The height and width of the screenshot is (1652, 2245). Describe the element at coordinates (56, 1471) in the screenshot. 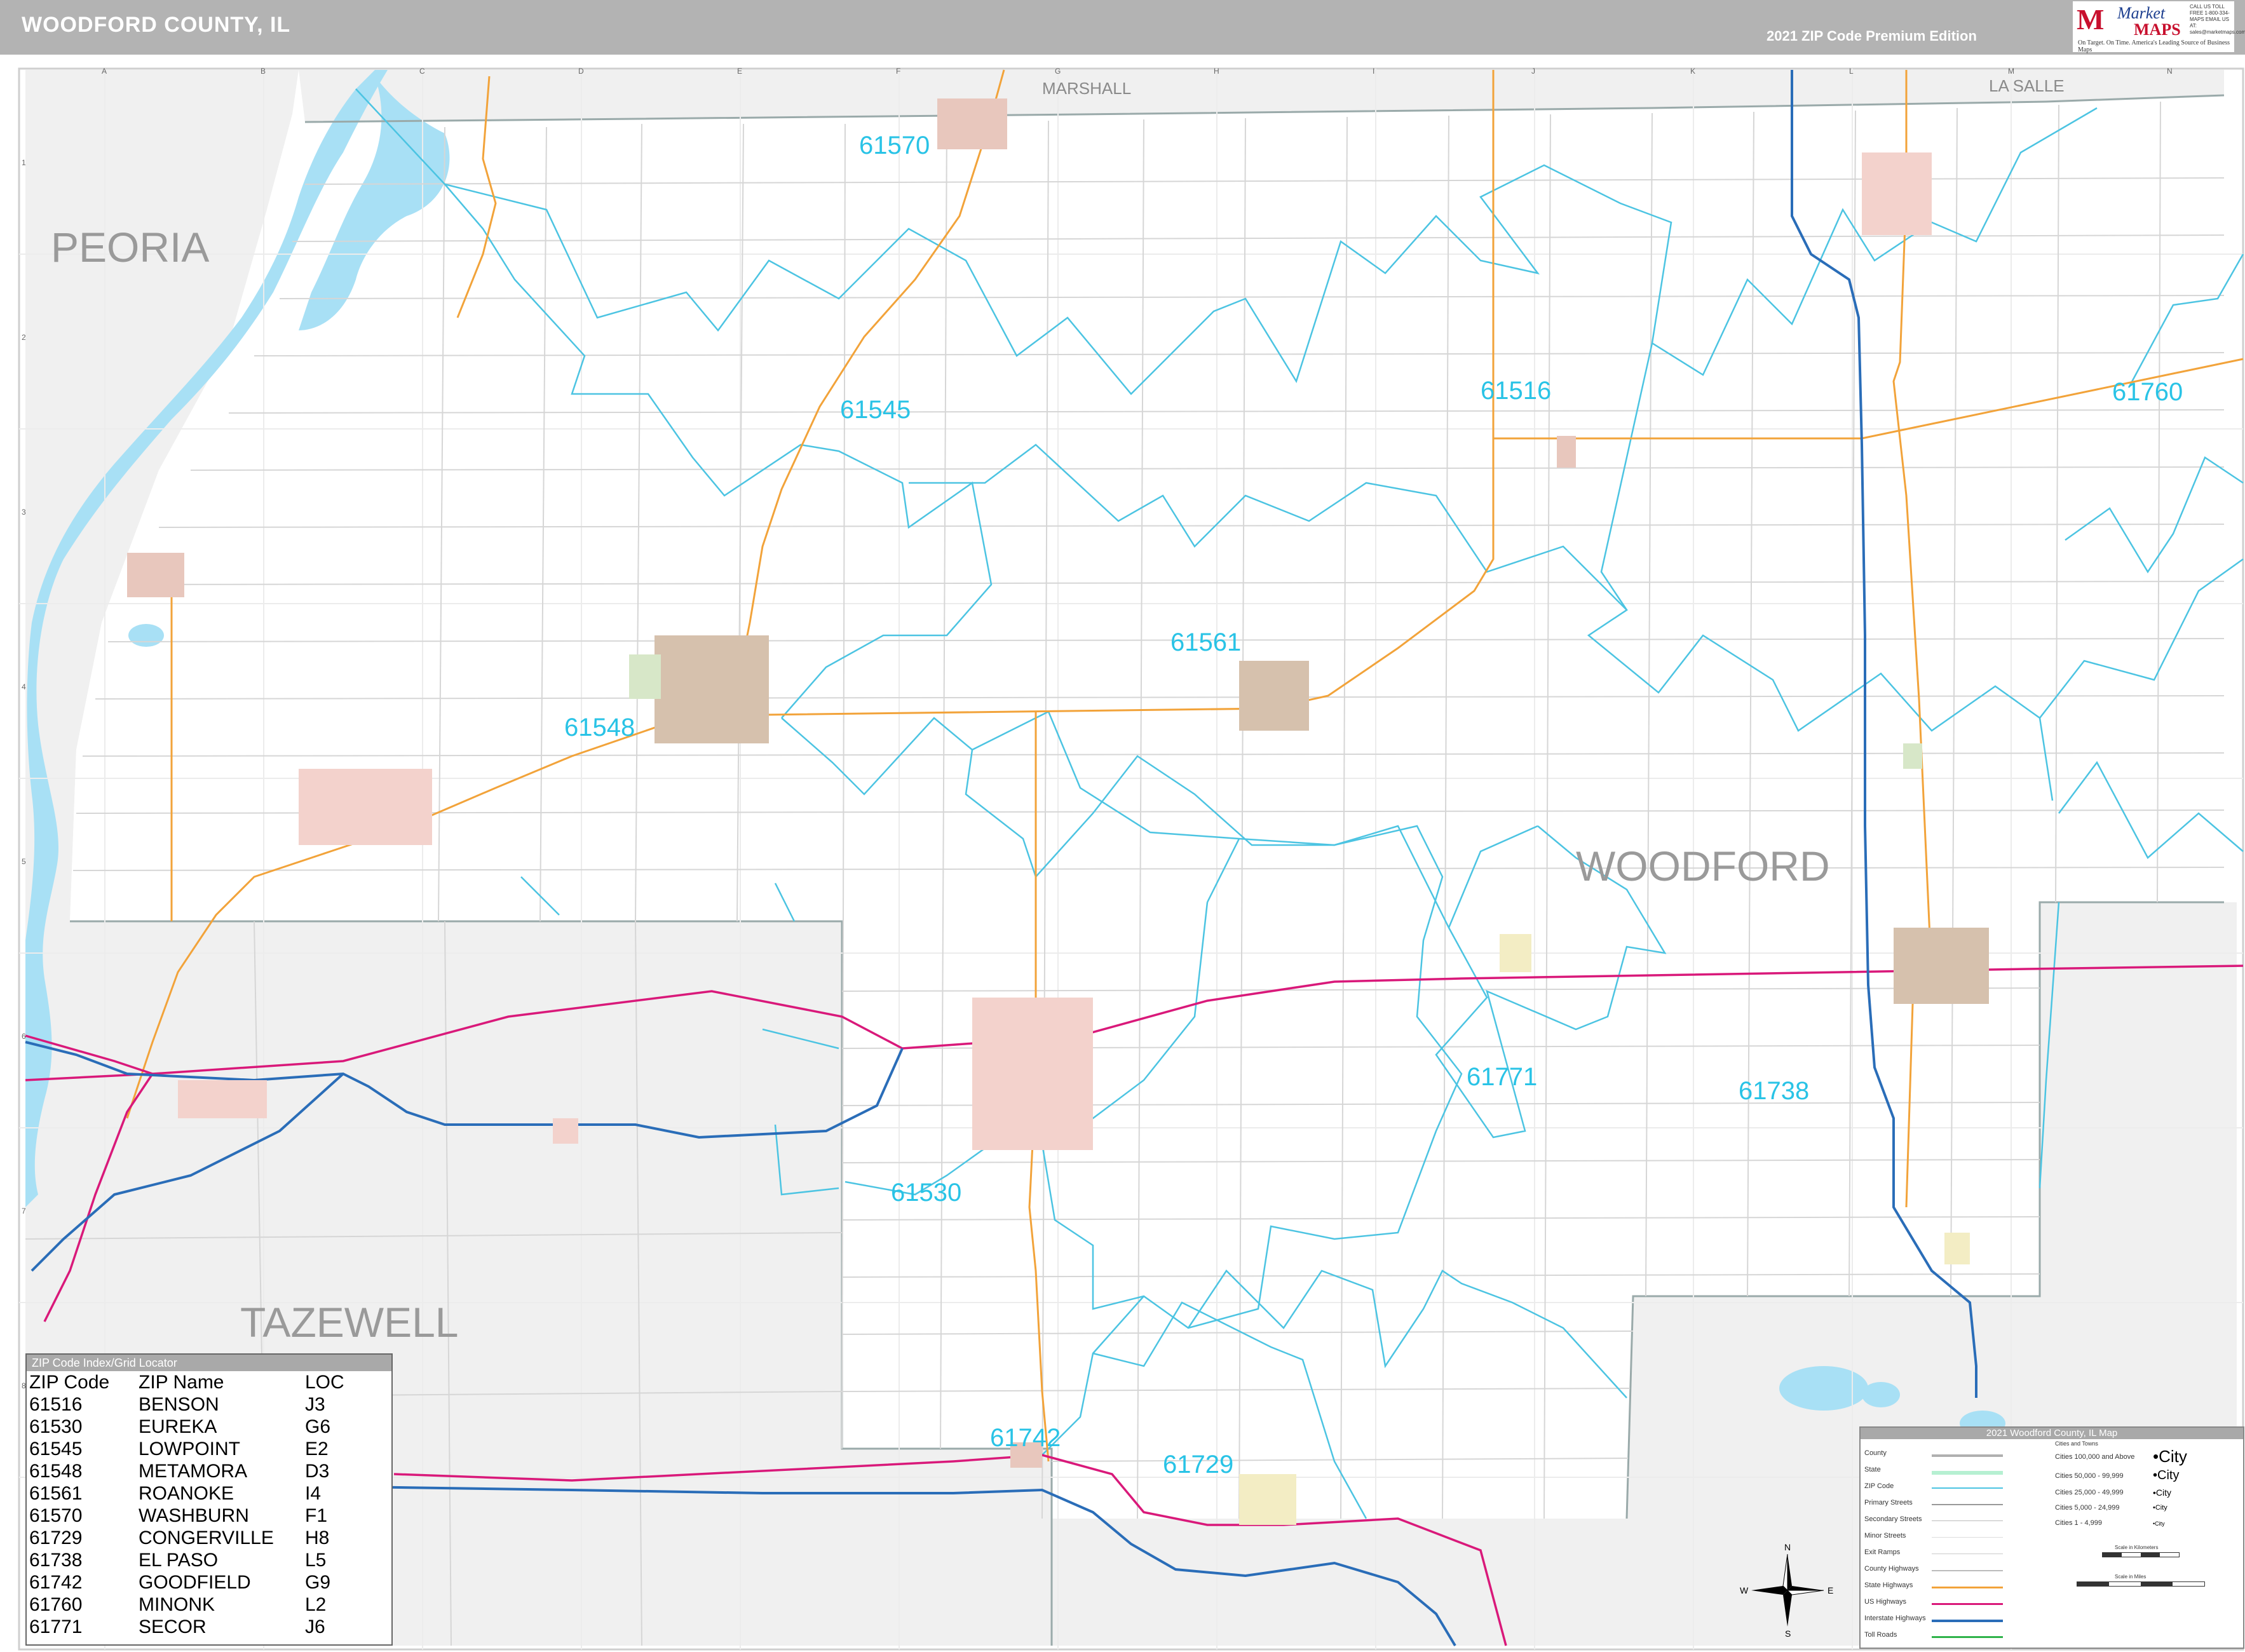

I see `zip-code-cell: 61548` at that location.